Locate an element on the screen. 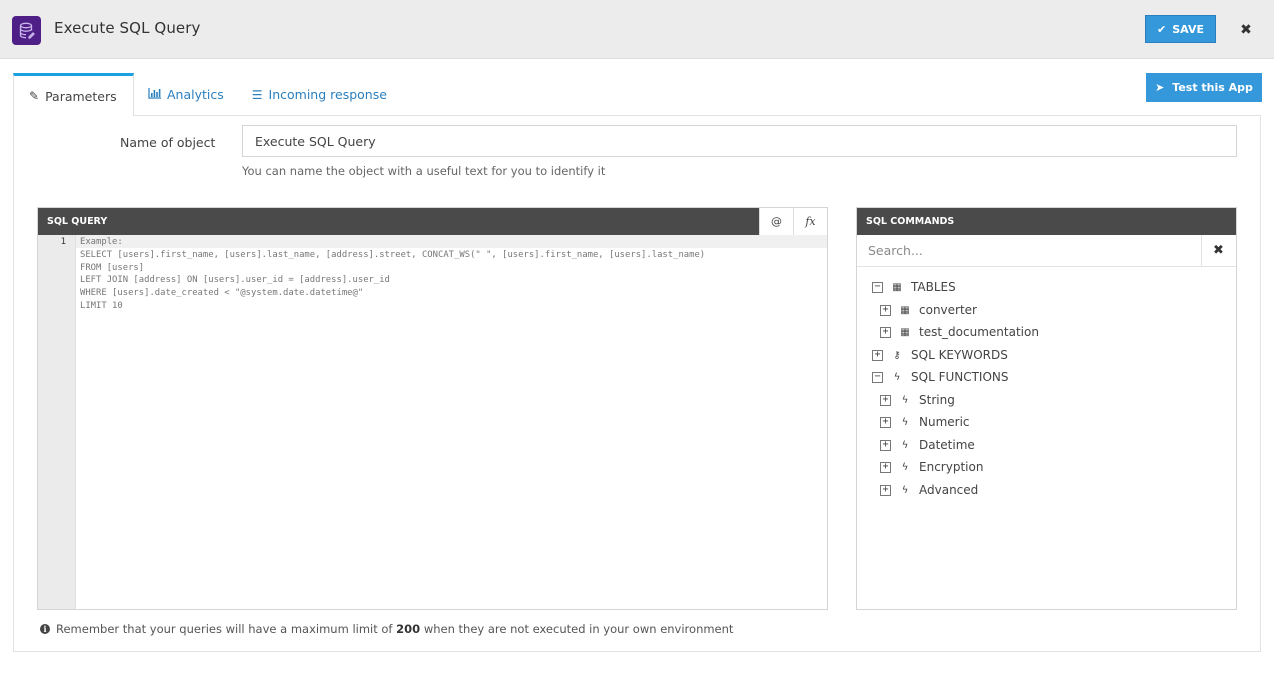  tree-node-label: test_documentation is located at coordinates (979, 332).